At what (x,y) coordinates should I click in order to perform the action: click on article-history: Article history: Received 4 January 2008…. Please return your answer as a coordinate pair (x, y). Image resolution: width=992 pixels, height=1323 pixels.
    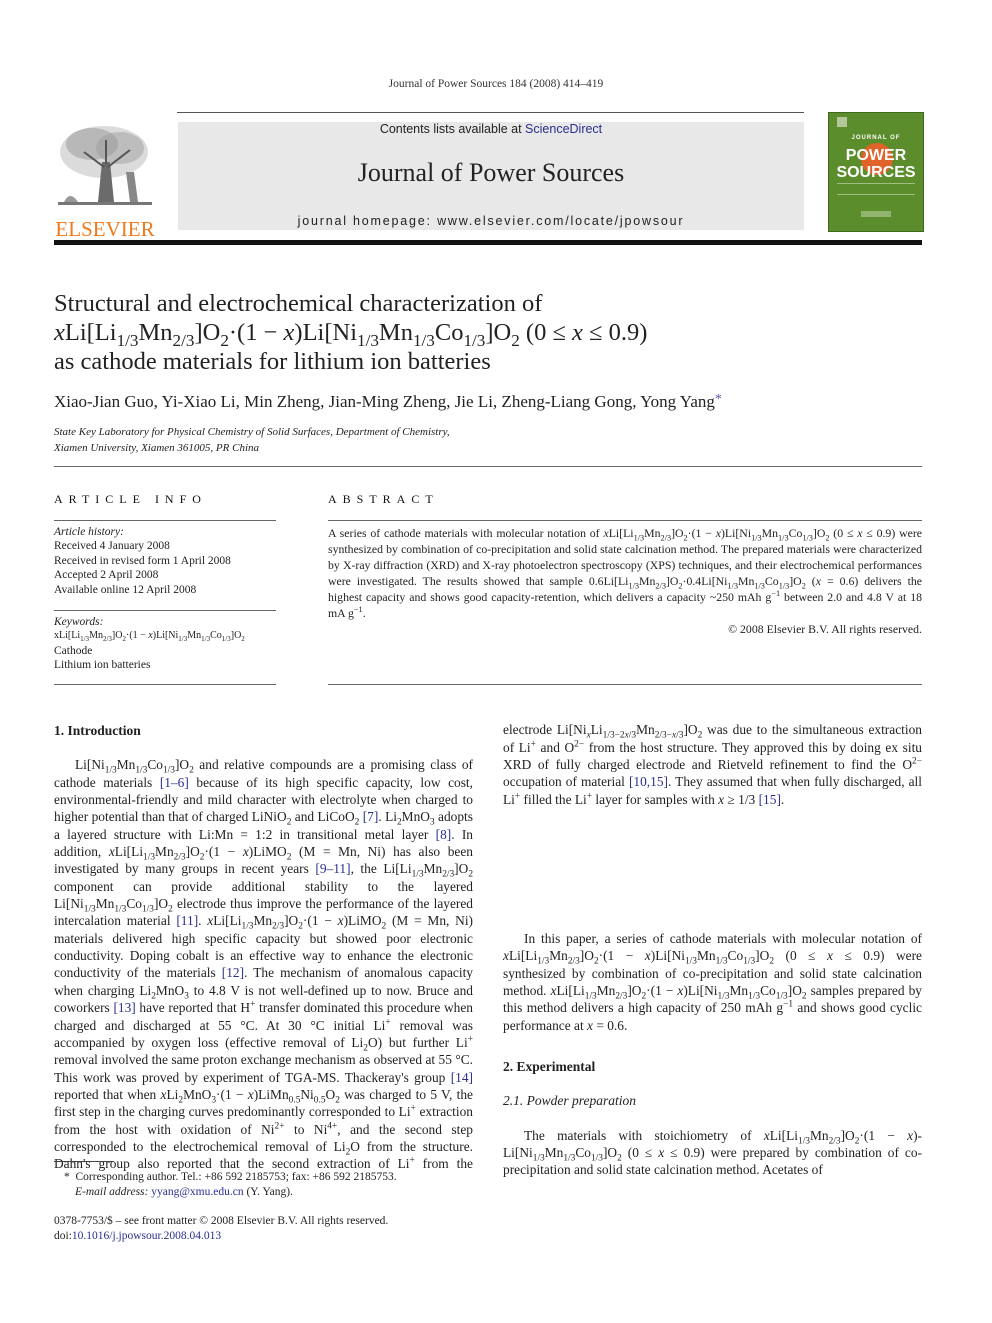
    Looking at the image, I should click on (142, 561).